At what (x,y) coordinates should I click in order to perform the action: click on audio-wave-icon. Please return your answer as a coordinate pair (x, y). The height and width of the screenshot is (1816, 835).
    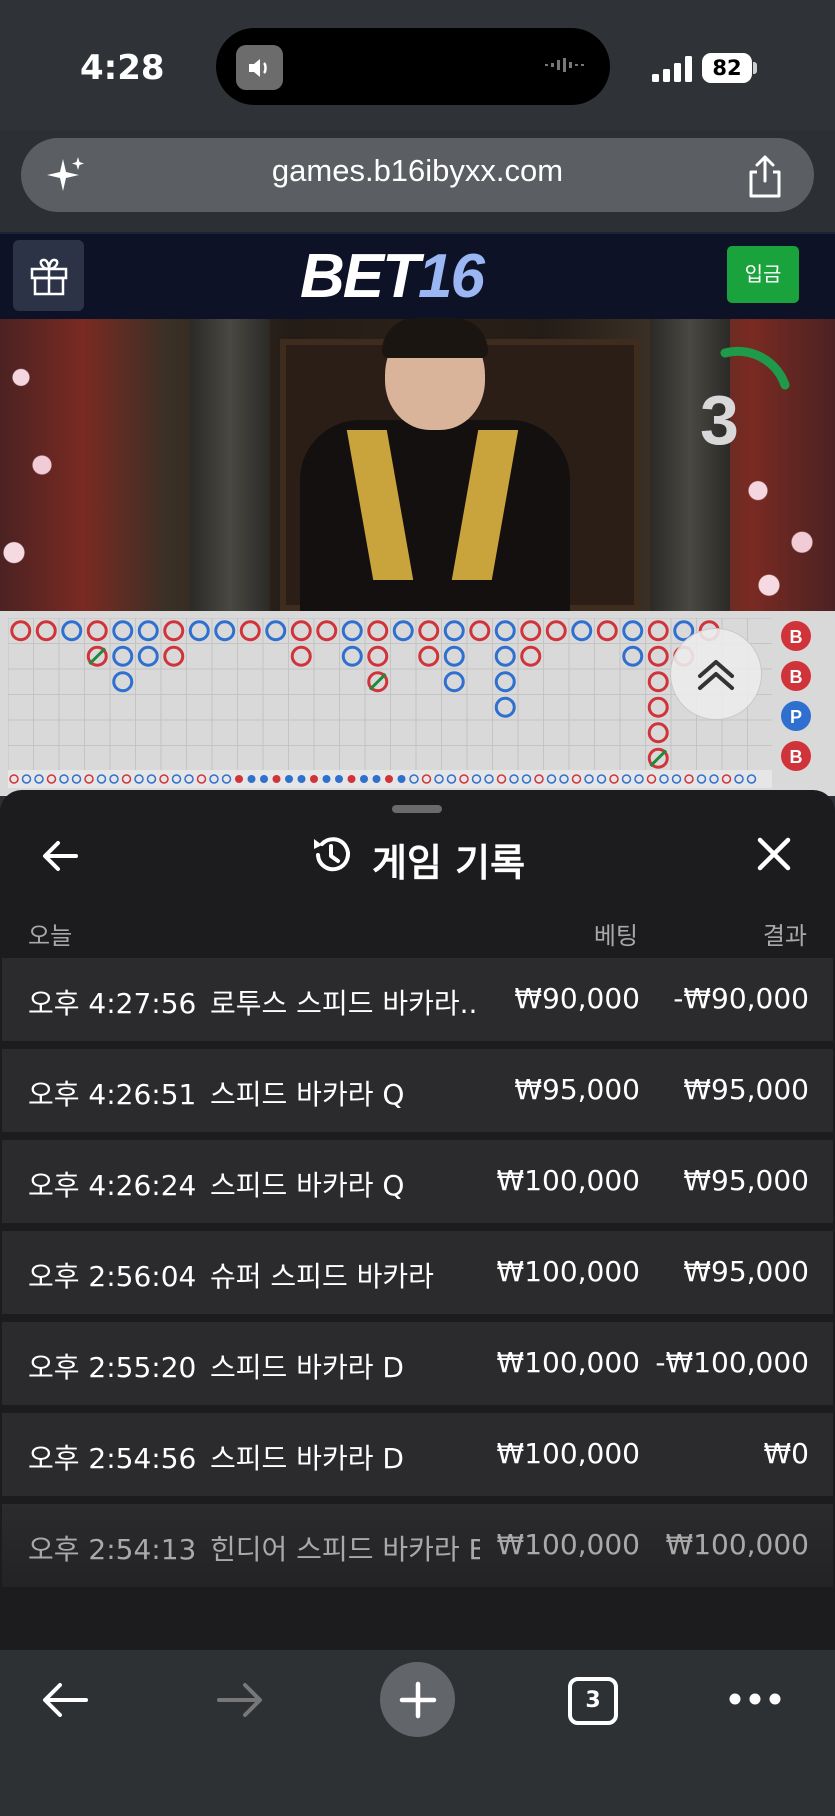
    Looking at the image, I should click on (564, 65).